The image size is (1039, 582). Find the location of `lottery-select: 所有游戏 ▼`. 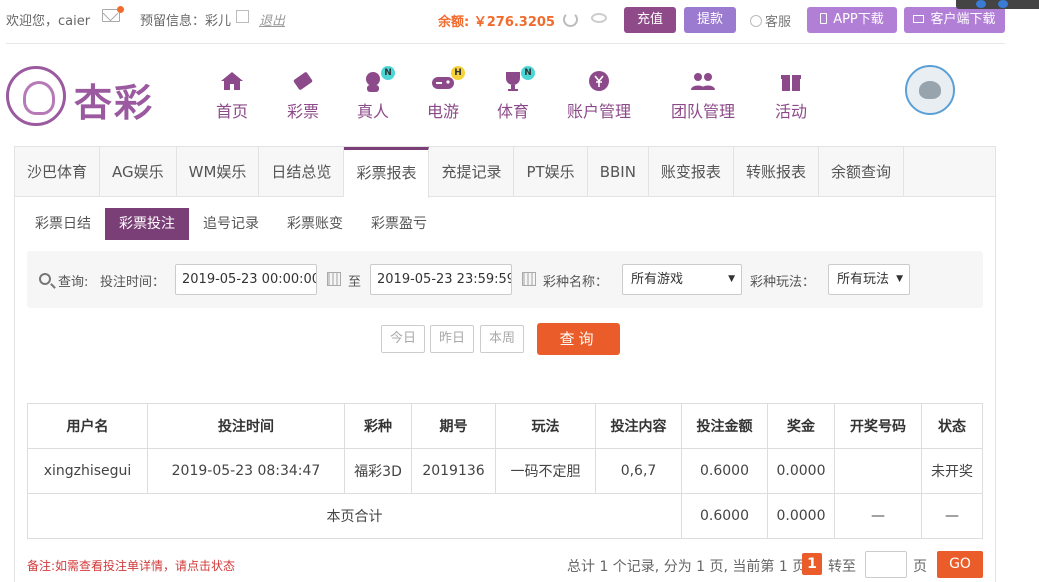

lottery-select: 所有游戏 ▼ is located at coordinates (682, 279).